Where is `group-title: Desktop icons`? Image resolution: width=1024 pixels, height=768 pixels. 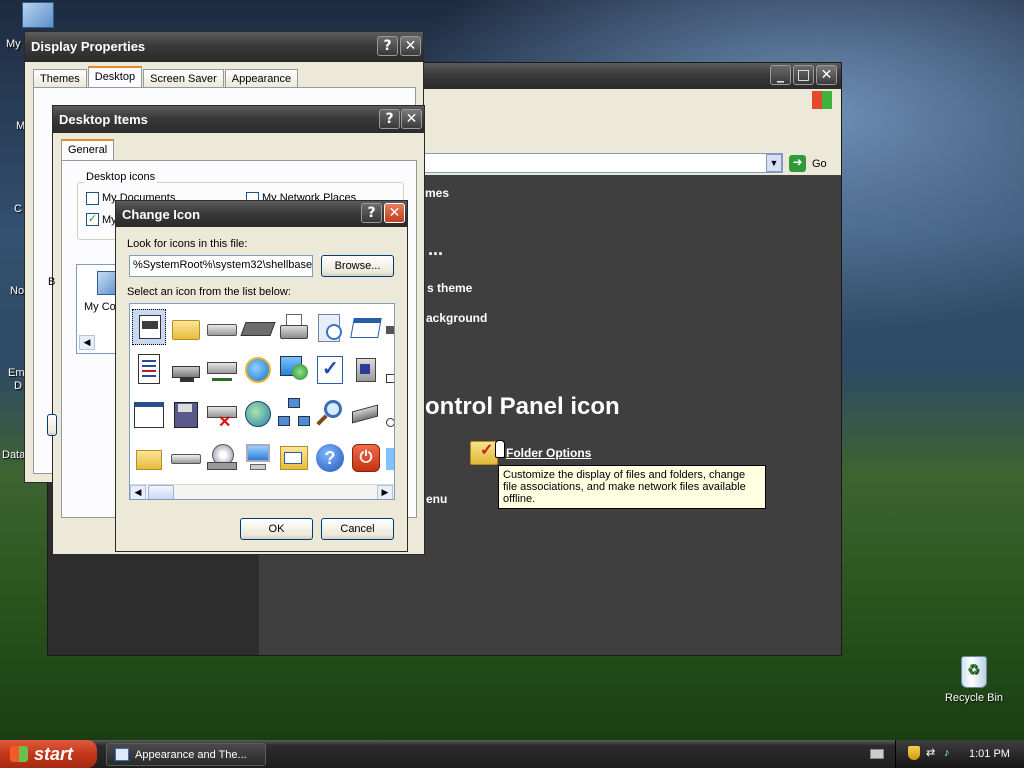
group-title: Desktop icons is located at coordinates (121, 177).